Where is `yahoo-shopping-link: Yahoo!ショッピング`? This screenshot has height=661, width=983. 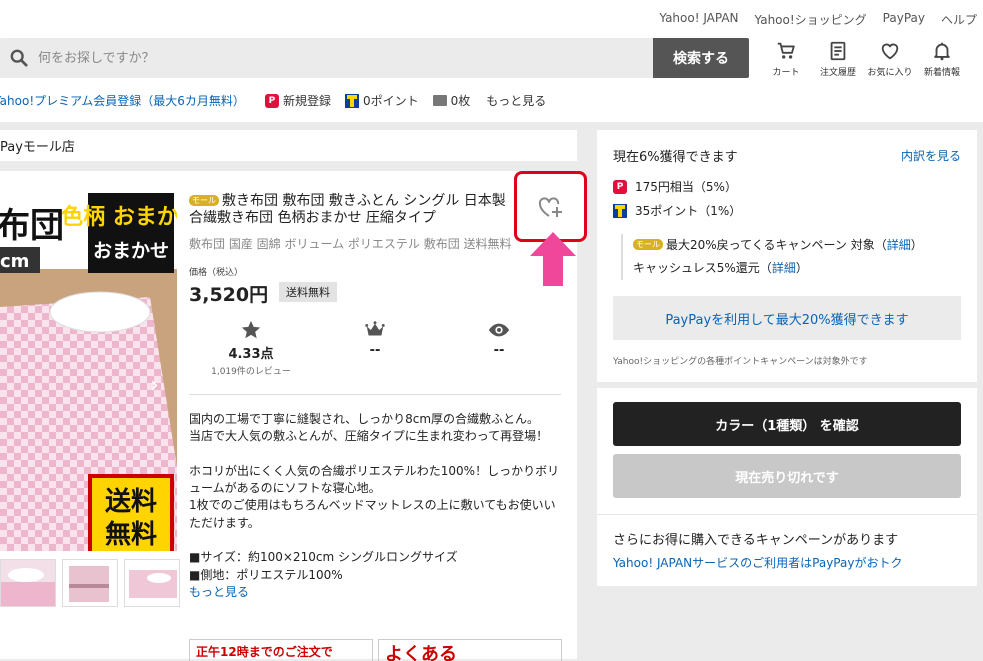
yahoo-shopping-link: Yahoo!ショッピング is located at coordinates (811, 19).